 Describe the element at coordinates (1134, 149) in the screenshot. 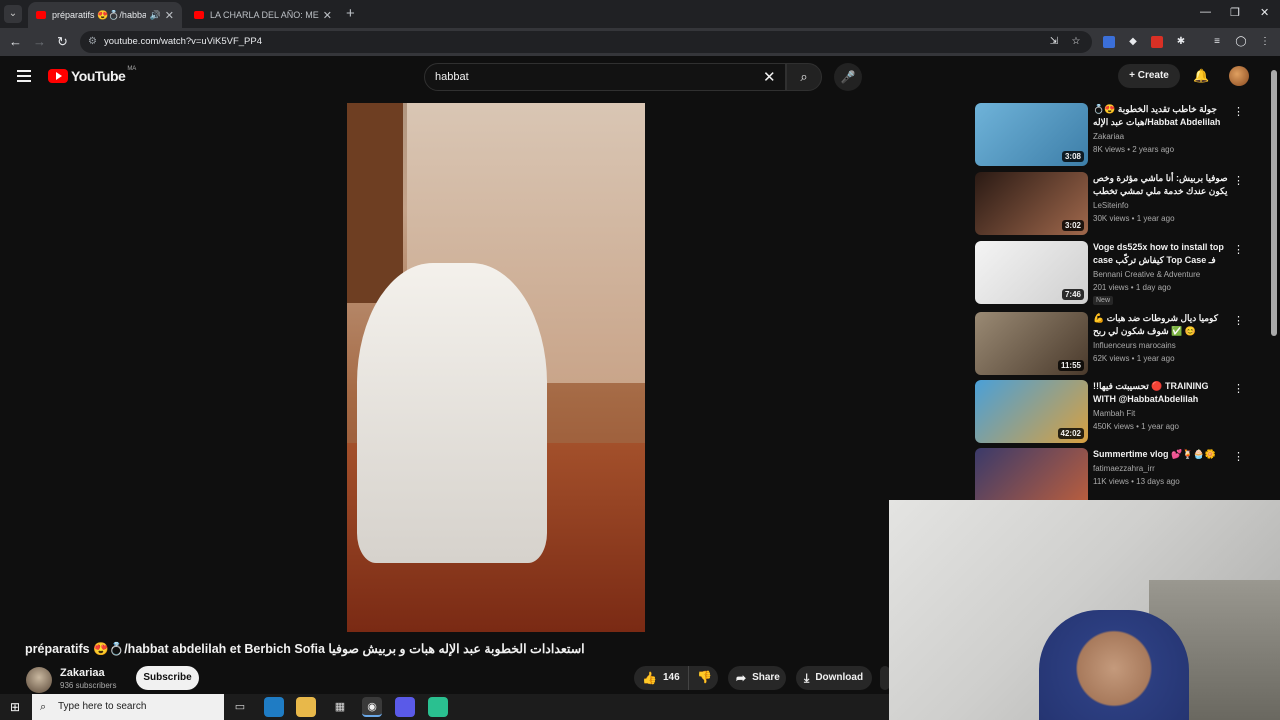

I see `rec-meta: 8K views • 2 years ago` at that location.